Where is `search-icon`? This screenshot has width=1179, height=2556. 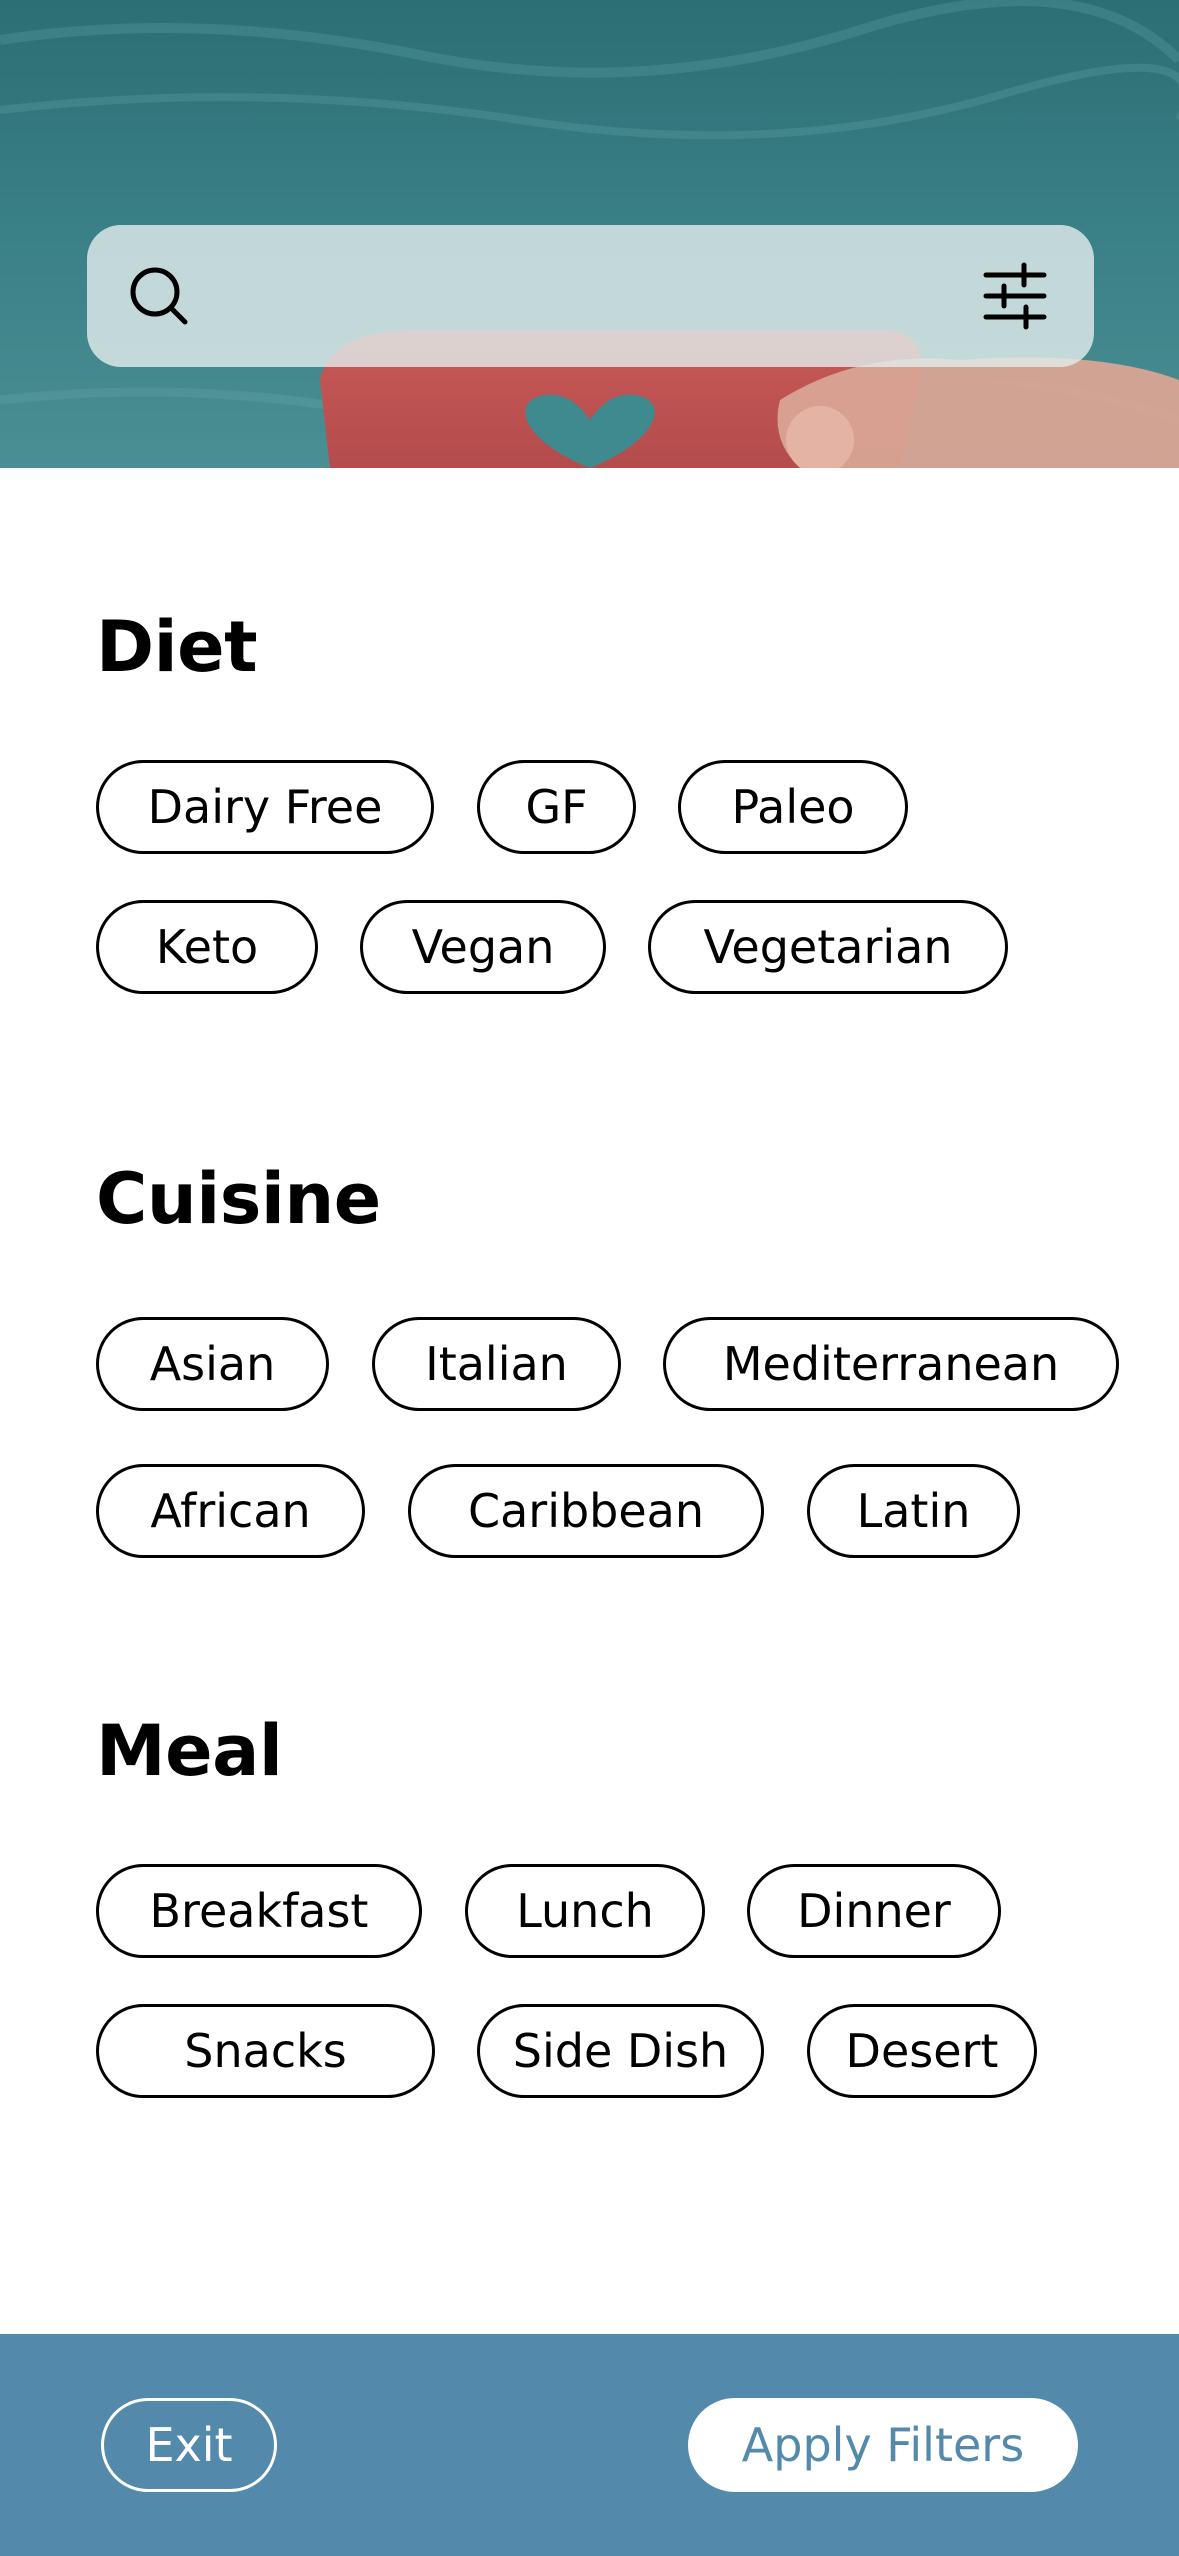 search-icon is located at coordinates (159, 296).